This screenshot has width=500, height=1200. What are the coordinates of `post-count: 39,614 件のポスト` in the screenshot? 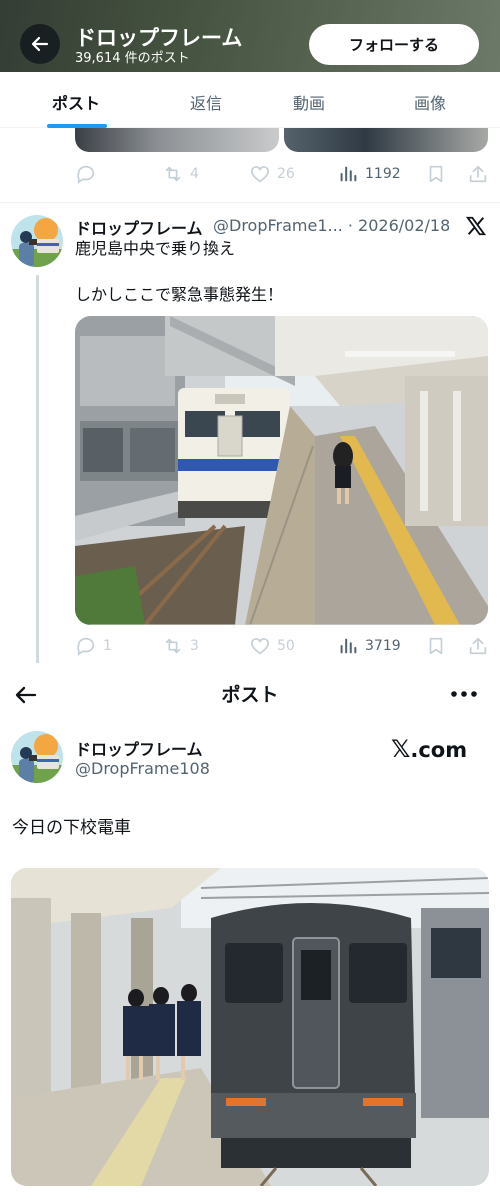 It's located at (132, 58).